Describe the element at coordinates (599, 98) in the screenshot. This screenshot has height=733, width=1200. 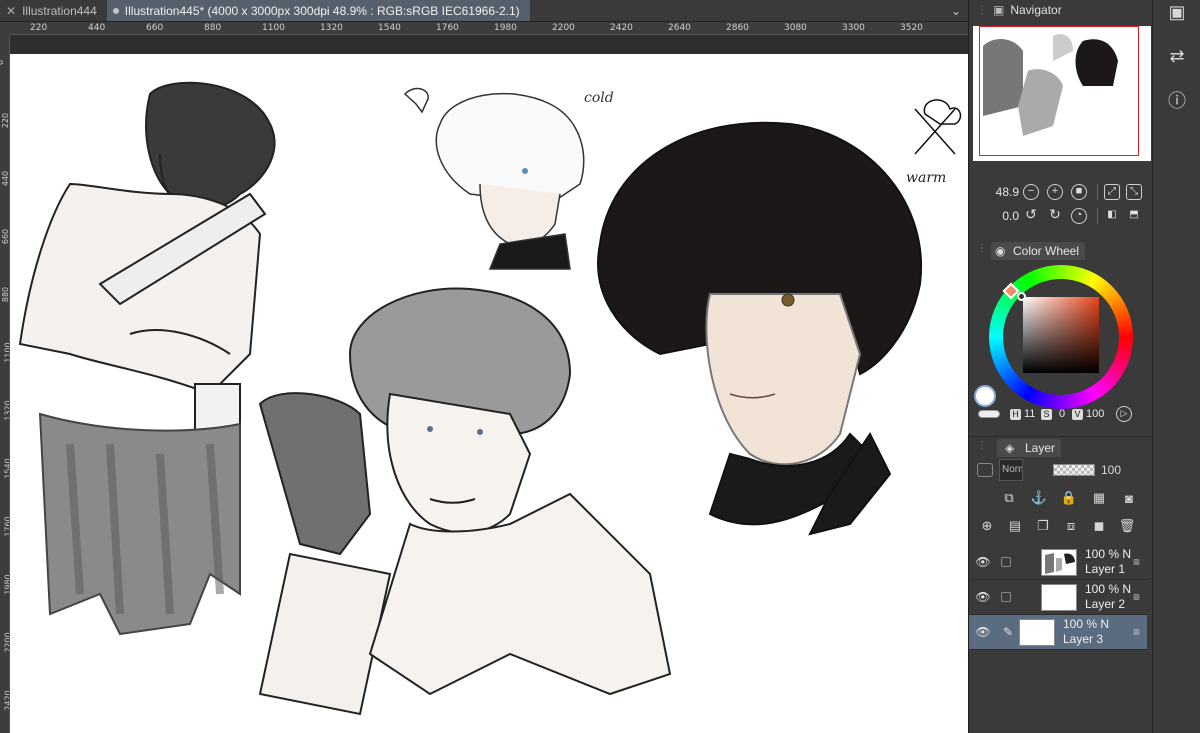
I see `note-cold: cold` at that location.